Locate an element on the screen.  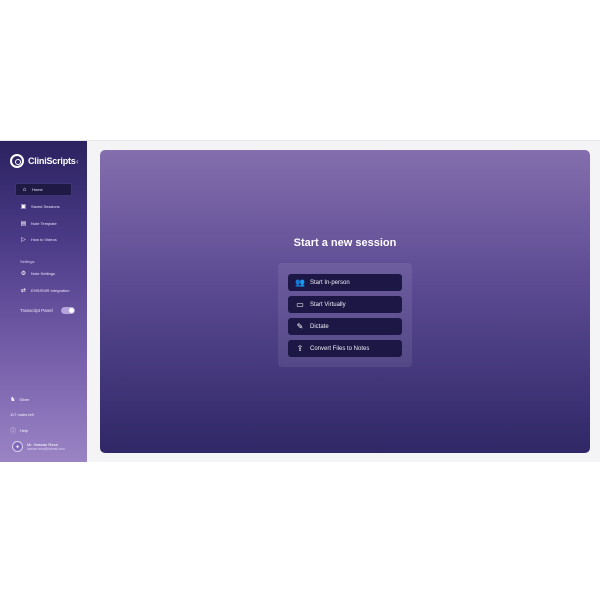
cliniscripts-logo-icon is located at coordinates (17, 161).